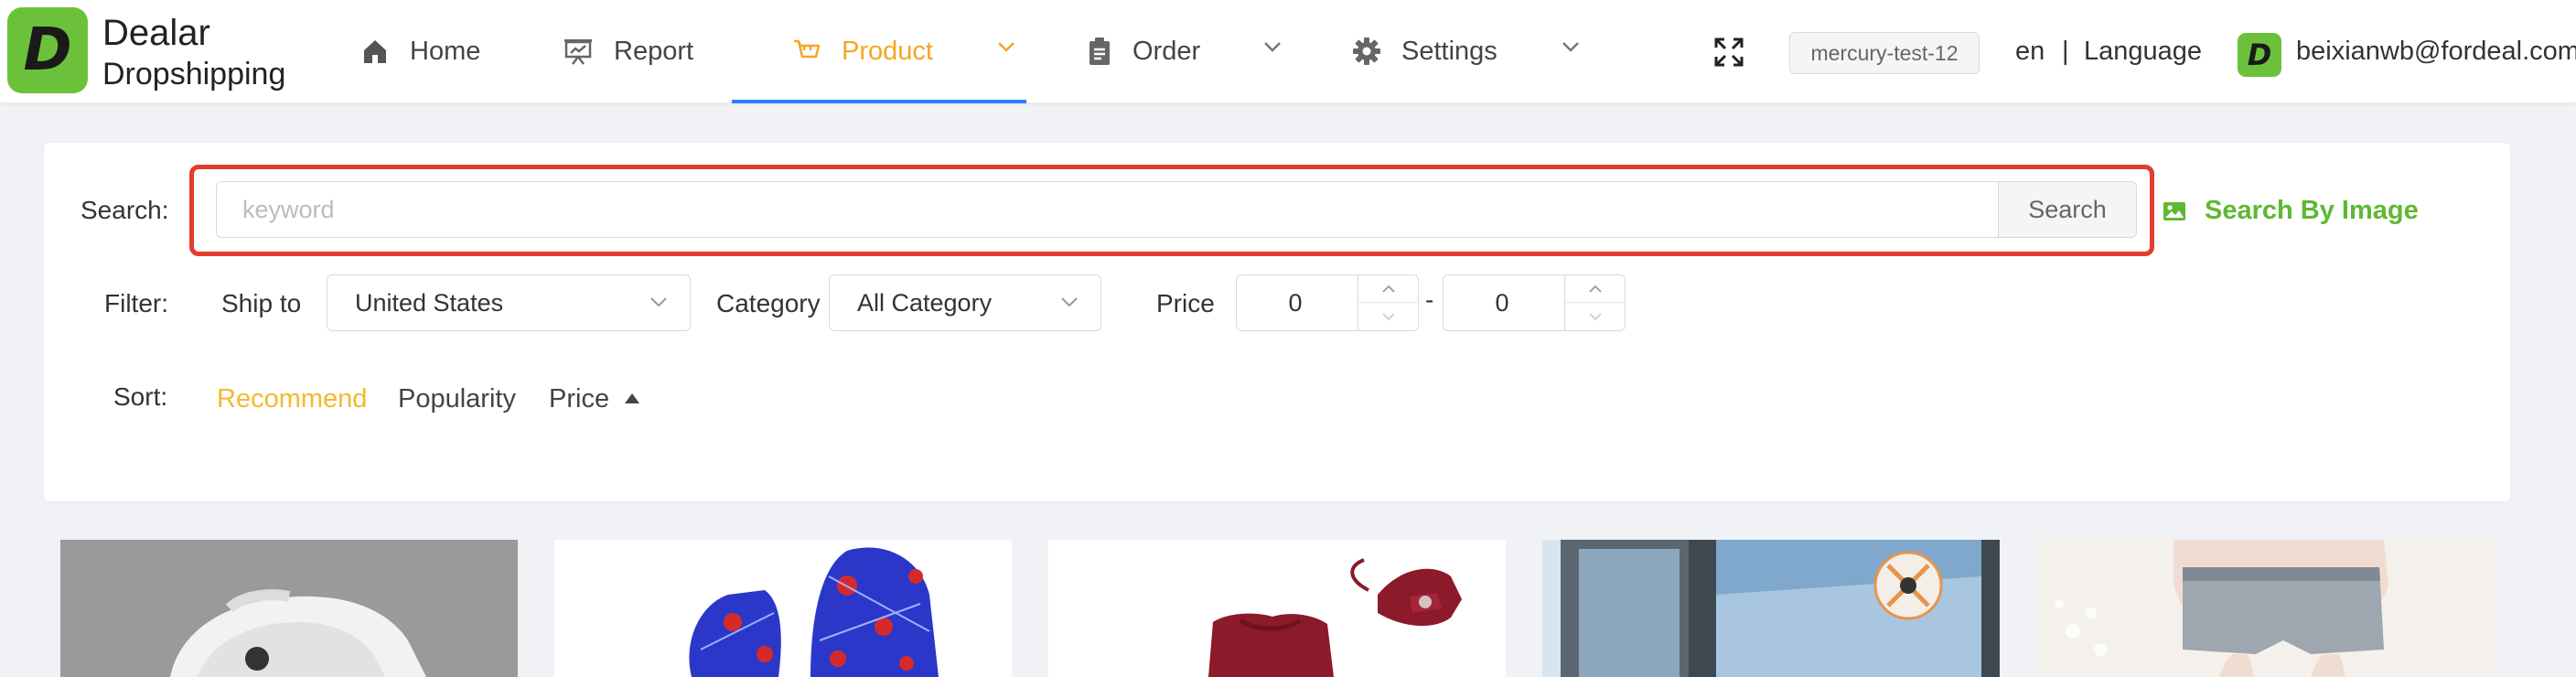 Image resolution: width=2576 pixels, height=677 pixels. I want to click on search-label: Search:, so click(124, 210).